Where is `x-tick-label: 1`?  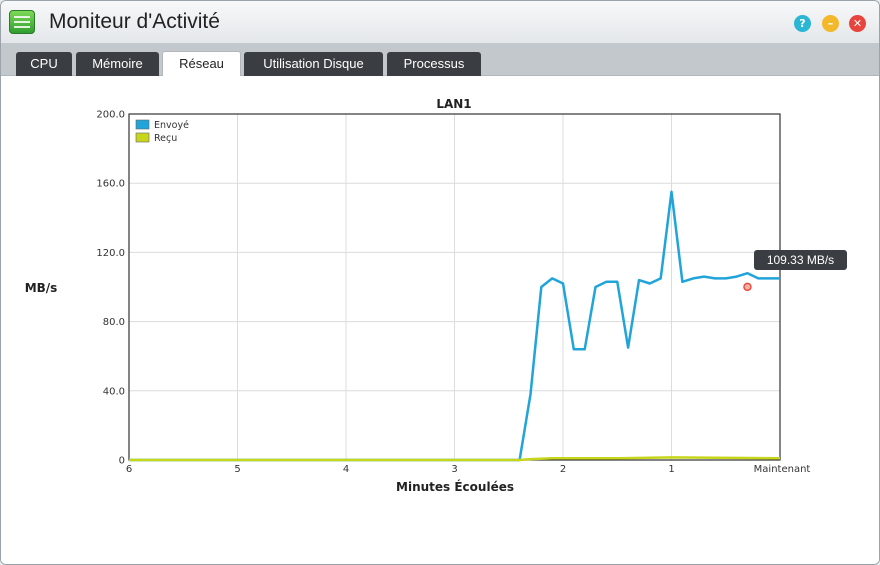
x-tick-label: 1 is located at coordinates (671, 469).